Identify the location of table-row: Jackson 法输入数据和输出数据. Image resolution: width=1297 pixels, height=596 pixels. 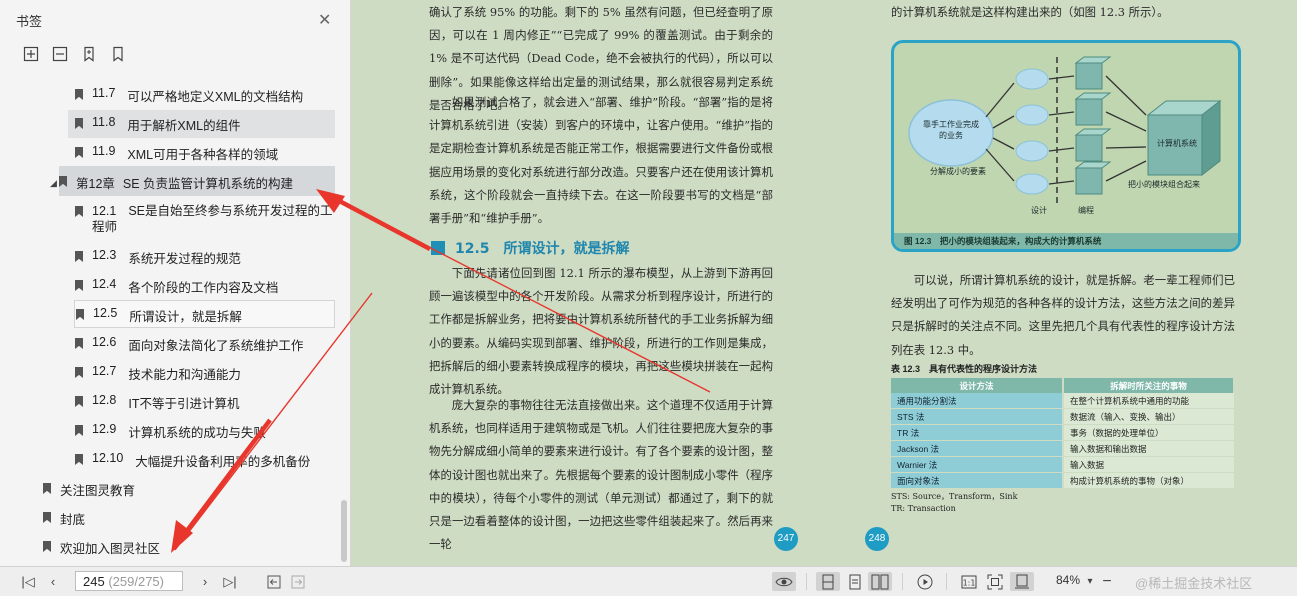
(1062, 448).